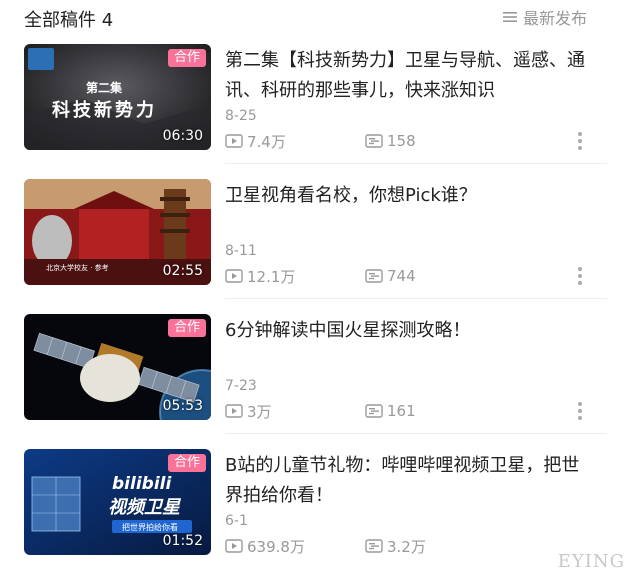 The width and height of the screenshot is (637, 576). What do you see at coordinates (318, 18) in the screenshot?
I see `header: 全部稿件 4 最新发布` at bounding box center [318, 18].